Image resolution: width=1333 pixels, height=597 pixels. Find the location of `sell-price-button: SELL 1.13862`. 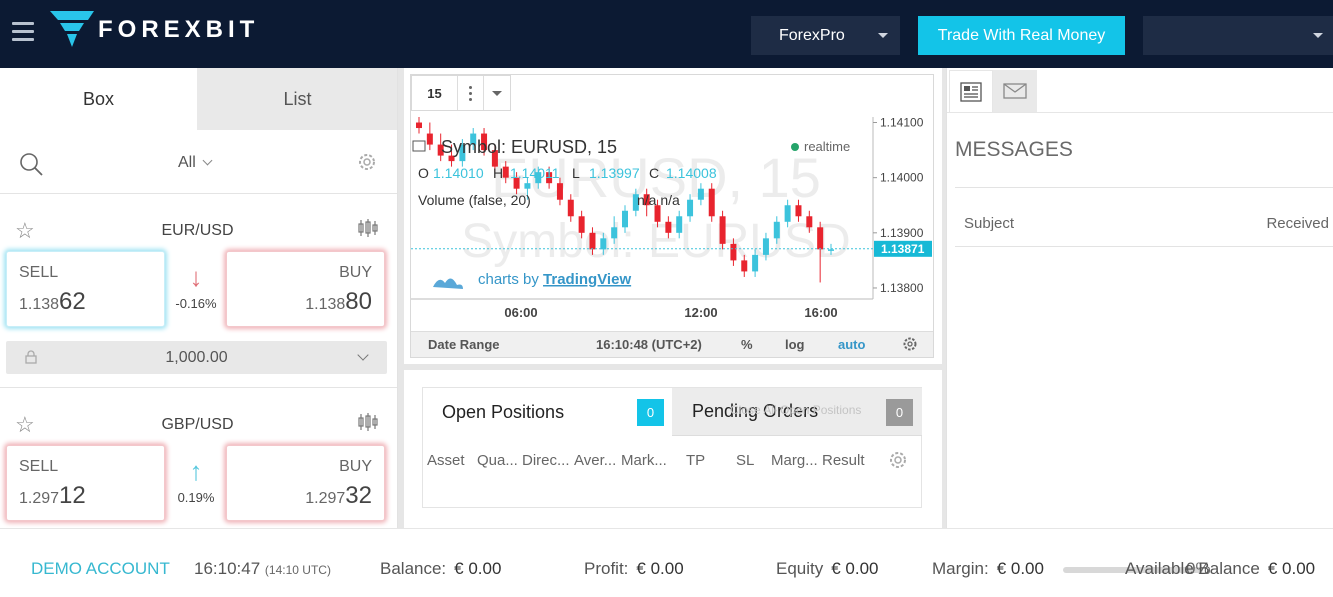

sell-price-button: SELL 1.13862 is located at coordinates (85, 289).